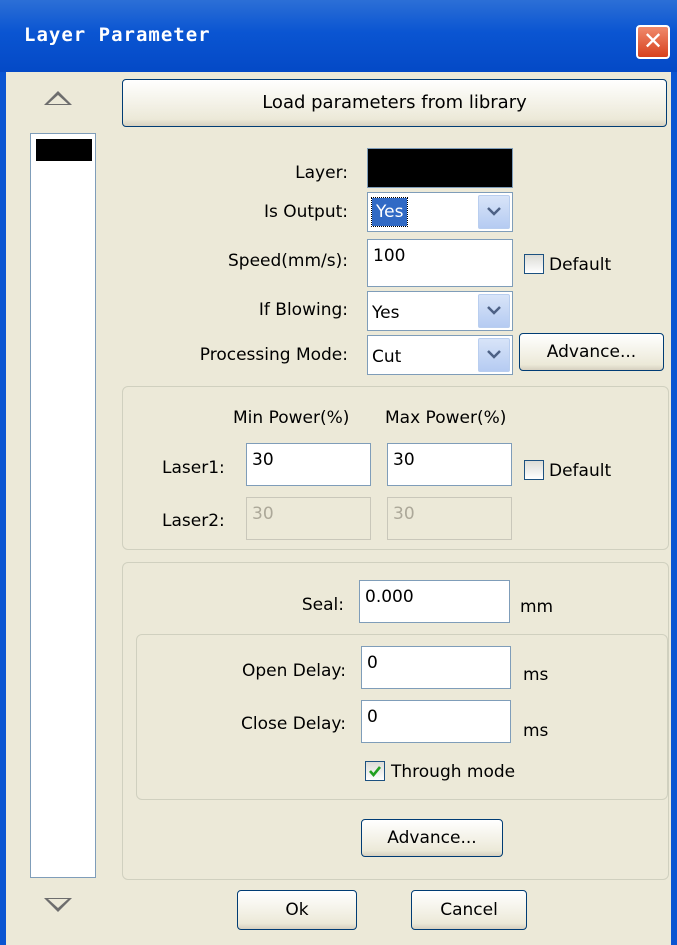  I want to click on close-button: ✕, so click(653, 42).